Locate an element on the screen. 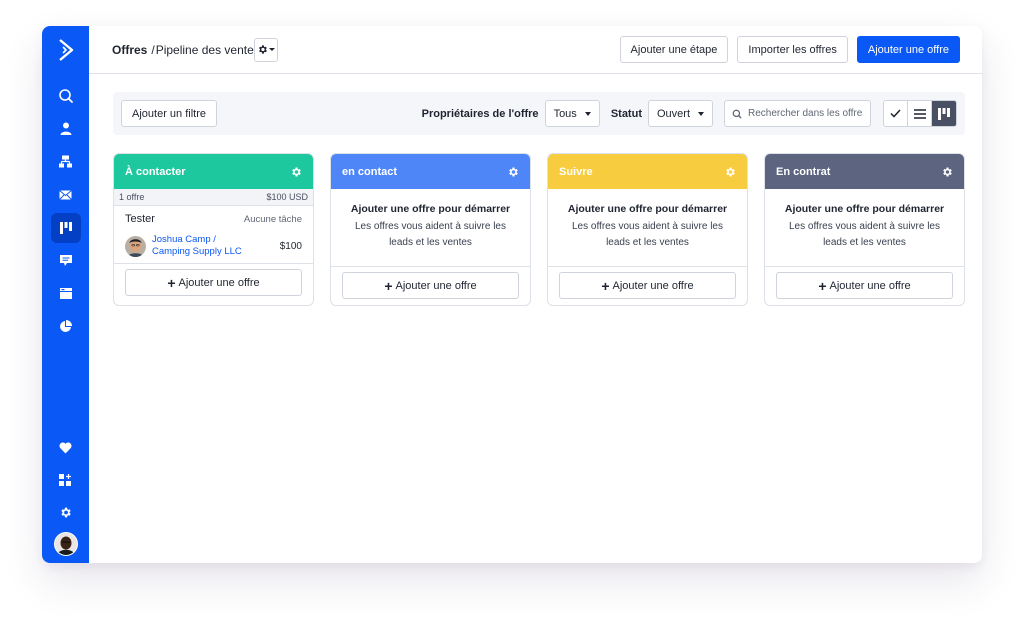 The image size is (1024, 622). stage-title: en contact is located at coordinates (369, 172).